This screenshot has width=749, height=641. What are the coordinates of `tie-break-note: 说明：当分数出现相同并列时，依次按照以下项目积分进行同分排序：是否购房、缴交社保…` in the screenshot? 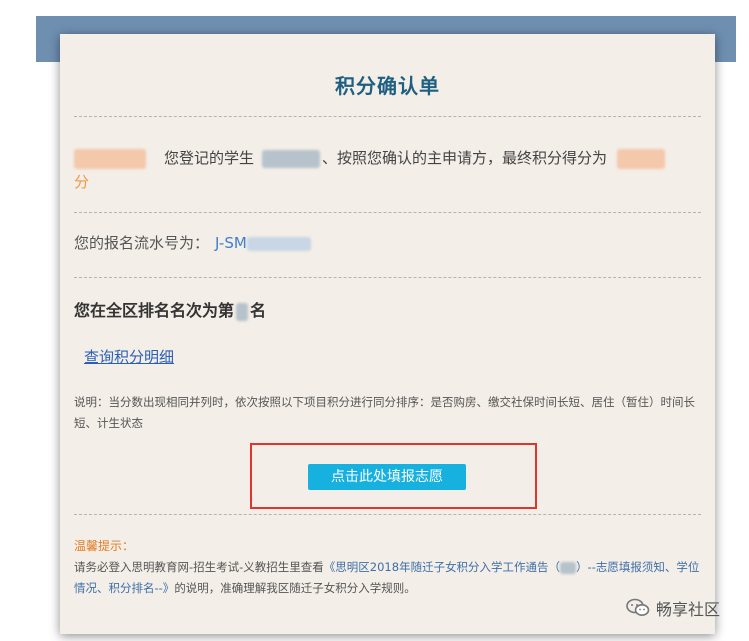 It's located at (384, 412).